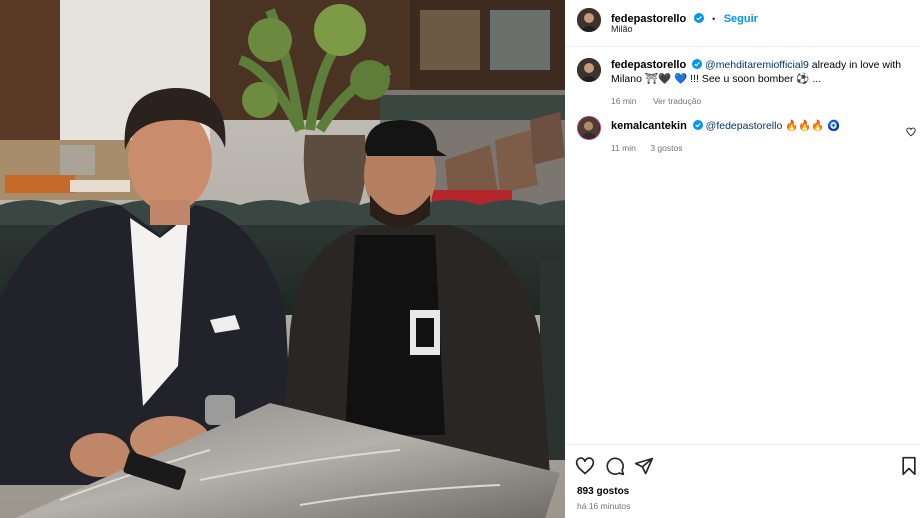  Describe the element at coordinates (677, 101) in the screenshot. I see `translate-link: Ver tradução` at that location.